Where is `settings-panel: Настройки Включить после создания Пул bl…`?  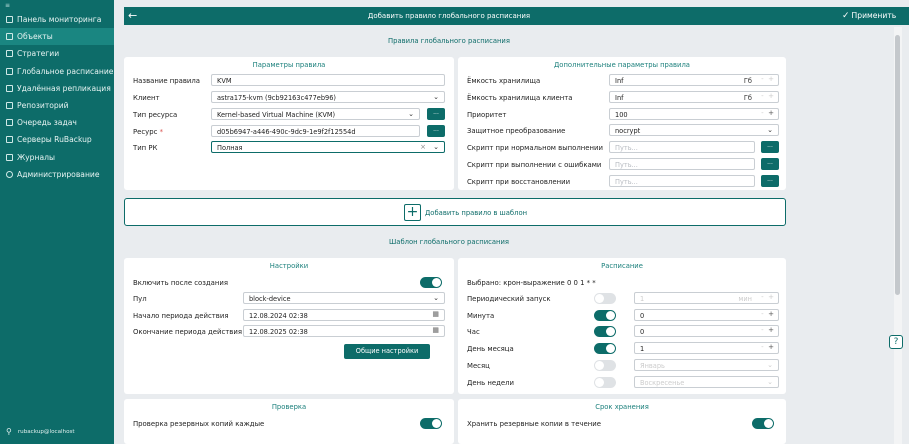 settings-panel: Настройки Включить после создания Пул bl… is located at coordinates (289, 326).